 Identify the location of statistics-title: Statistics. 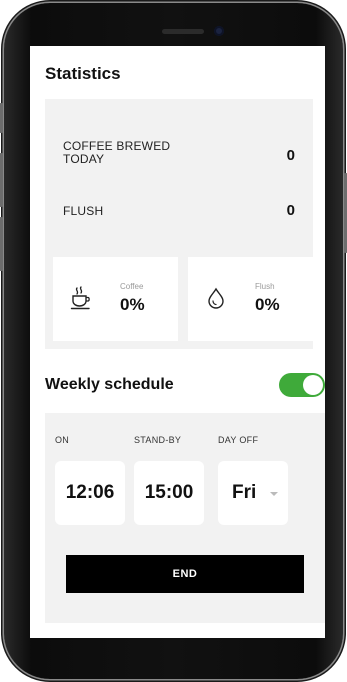
(83, 73).